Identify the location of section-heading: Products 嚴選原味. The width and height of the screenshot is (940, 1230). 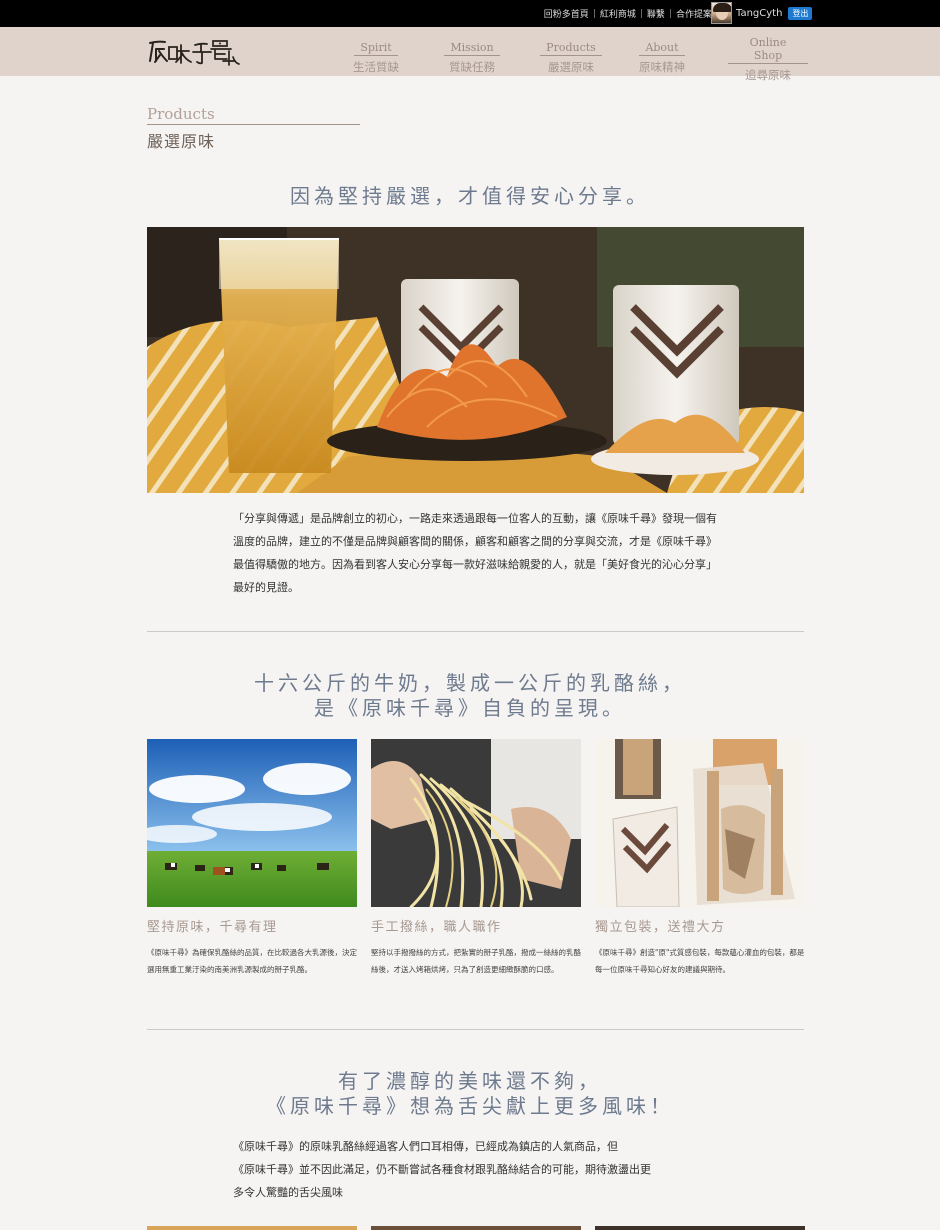
(253, 128).